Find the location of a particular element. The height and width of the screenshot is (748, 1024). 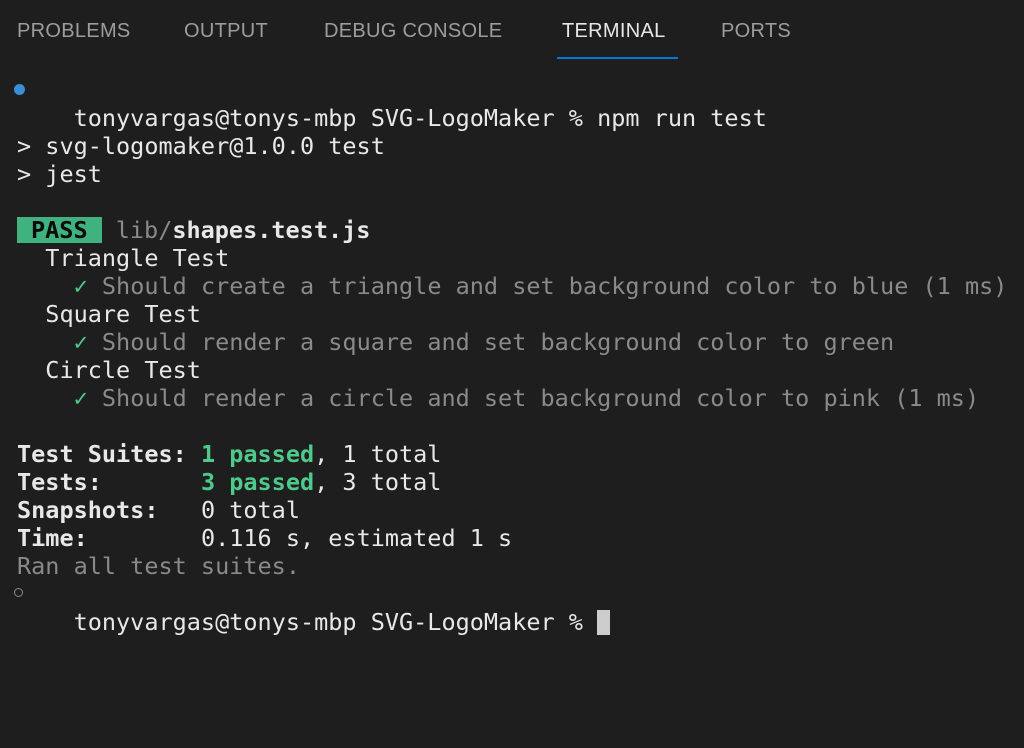

summary-tests: Tests: 3 passed, 3 total is located at coordinates (229, 482).